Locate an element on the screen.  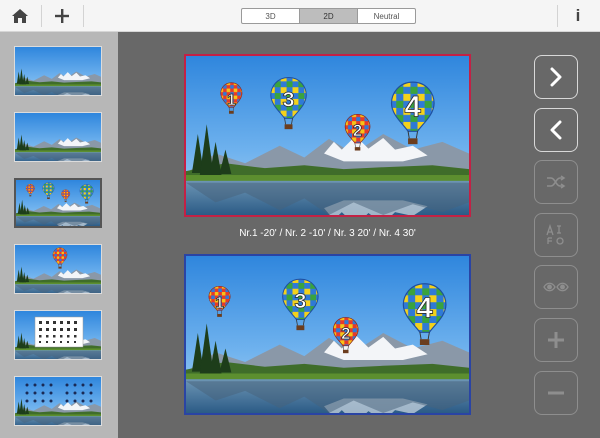
view-mode-segmented-control: 3D 2D Neutral is located at coordinates (328, 16).